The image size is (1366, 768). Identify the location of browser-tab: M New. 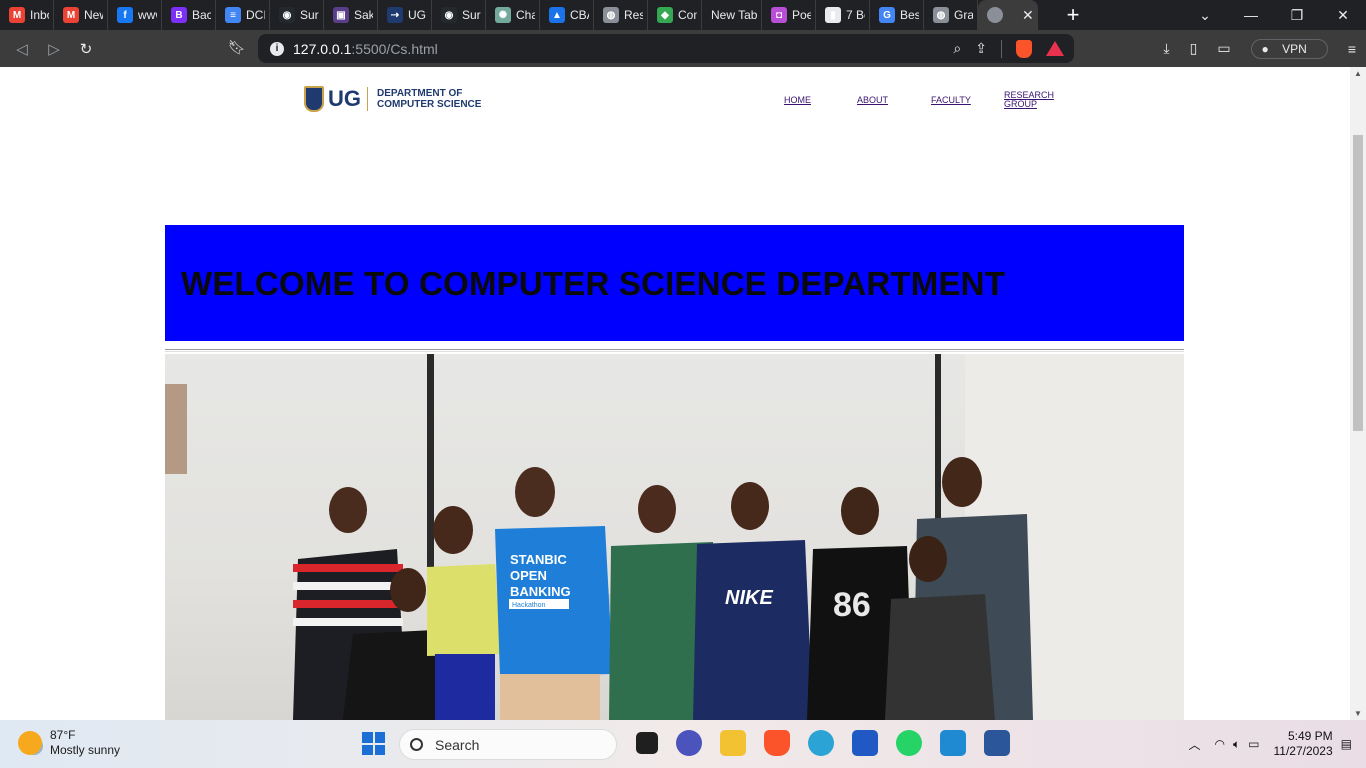
(81, 15).